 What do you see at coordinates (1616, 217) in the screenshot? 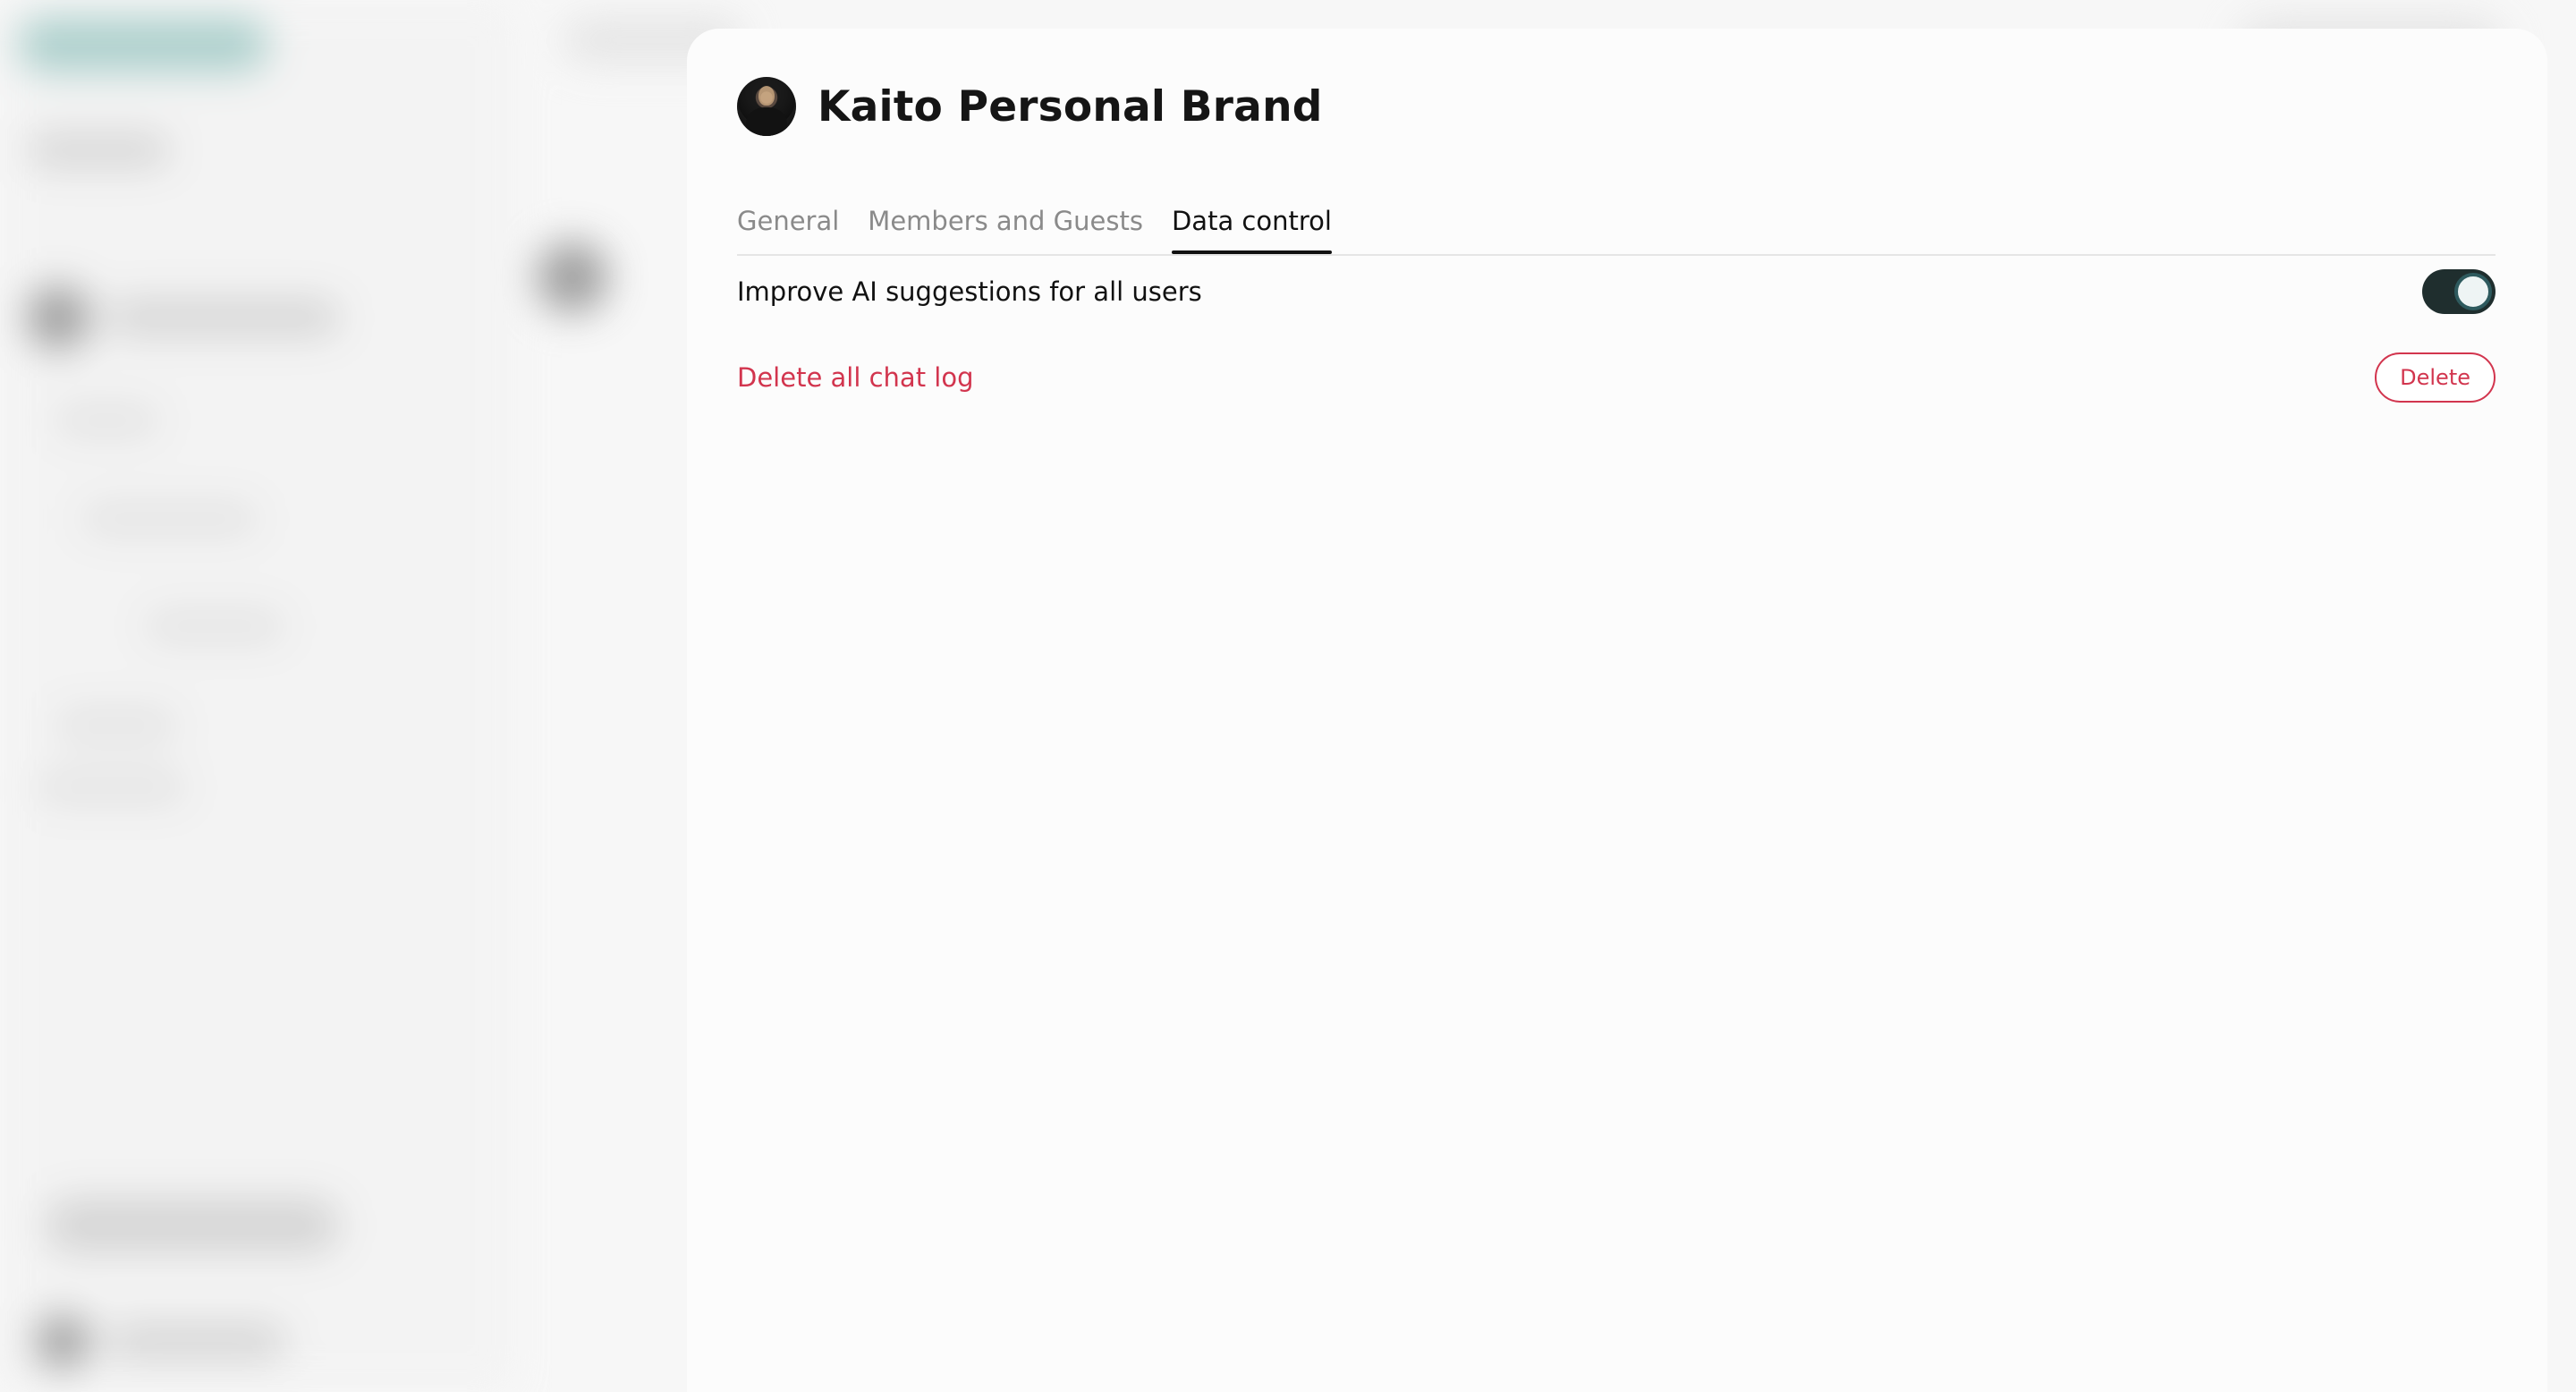
I see `settings-tabs: General Members and Guests Data control` at bounding box center [1616, 217].